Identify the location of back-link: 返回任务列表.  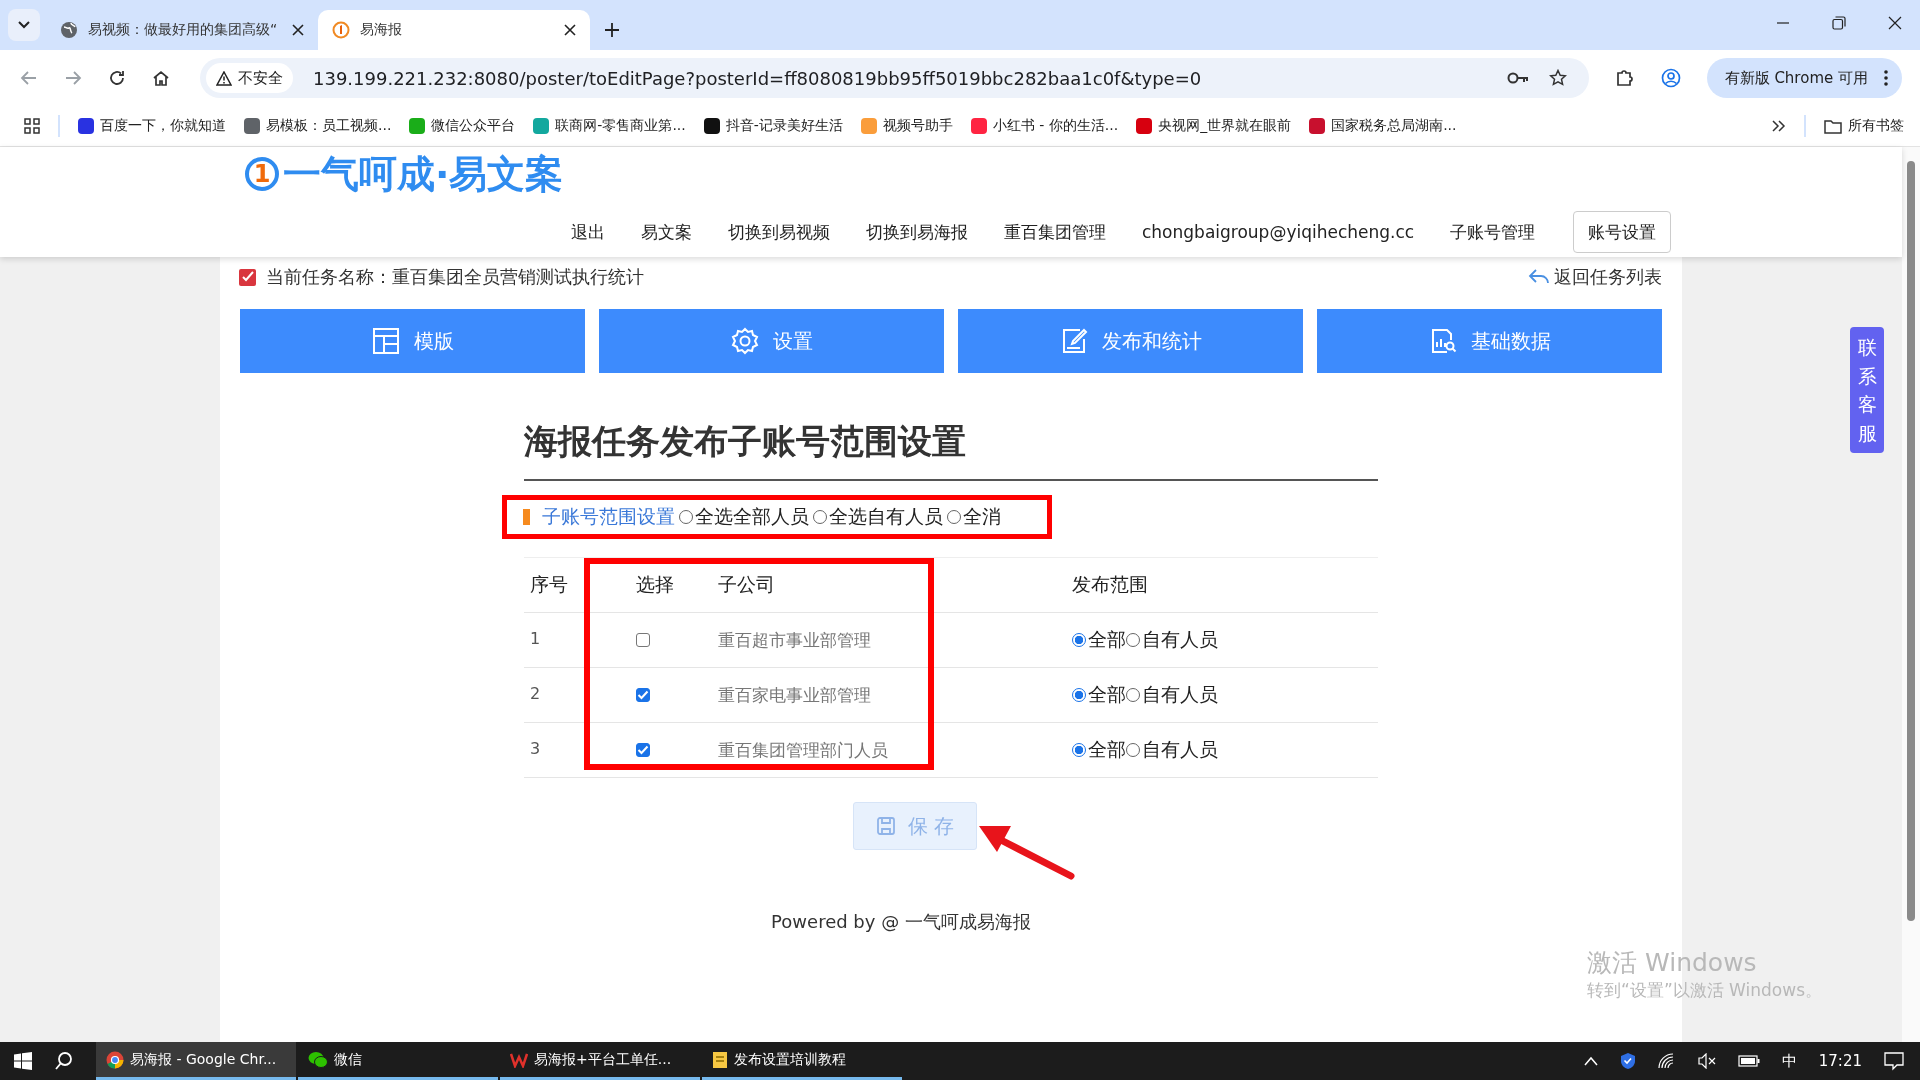
(1595, 277).